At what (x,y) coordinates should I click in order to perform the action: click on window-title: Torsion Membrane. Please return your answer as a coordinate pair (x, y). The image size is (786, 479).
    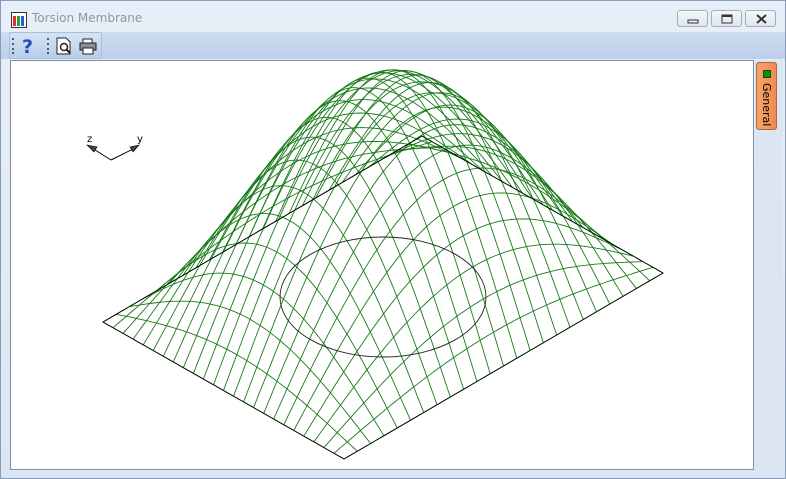
    Looking at the image, I should click on (87, 18).